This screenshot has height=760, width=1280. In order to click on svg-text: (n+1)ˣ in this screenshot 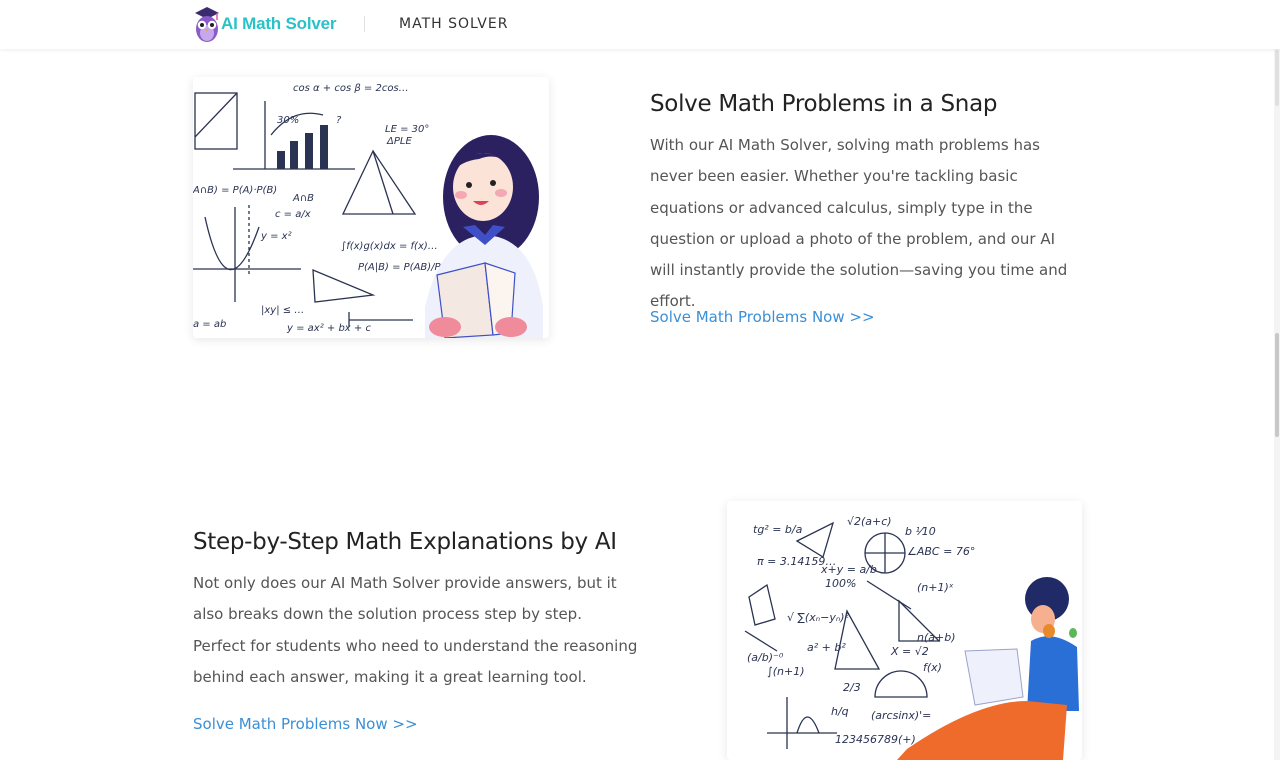, I will do `click(935, 587)`.